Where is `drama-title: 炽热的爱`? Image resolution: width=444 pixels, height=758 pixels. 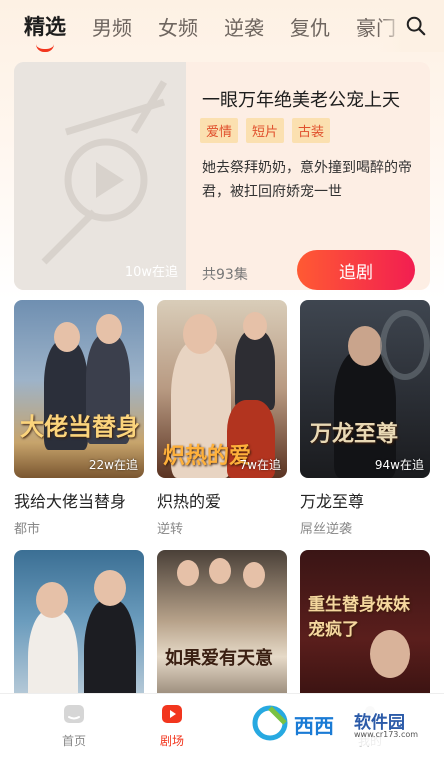
drama-title: 炽热的爱 is located at coordinates (189, 501).